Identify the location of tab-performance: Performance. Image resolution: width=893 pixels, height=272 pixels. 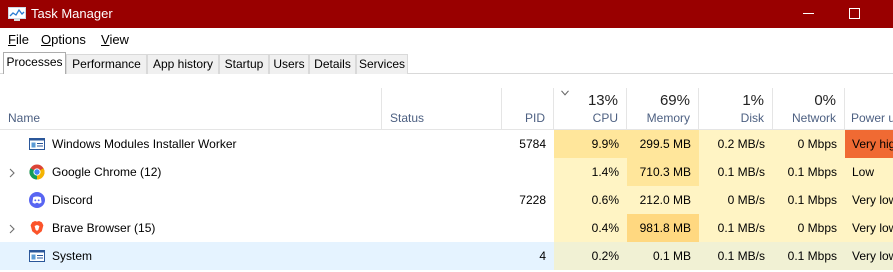
(106, 64).